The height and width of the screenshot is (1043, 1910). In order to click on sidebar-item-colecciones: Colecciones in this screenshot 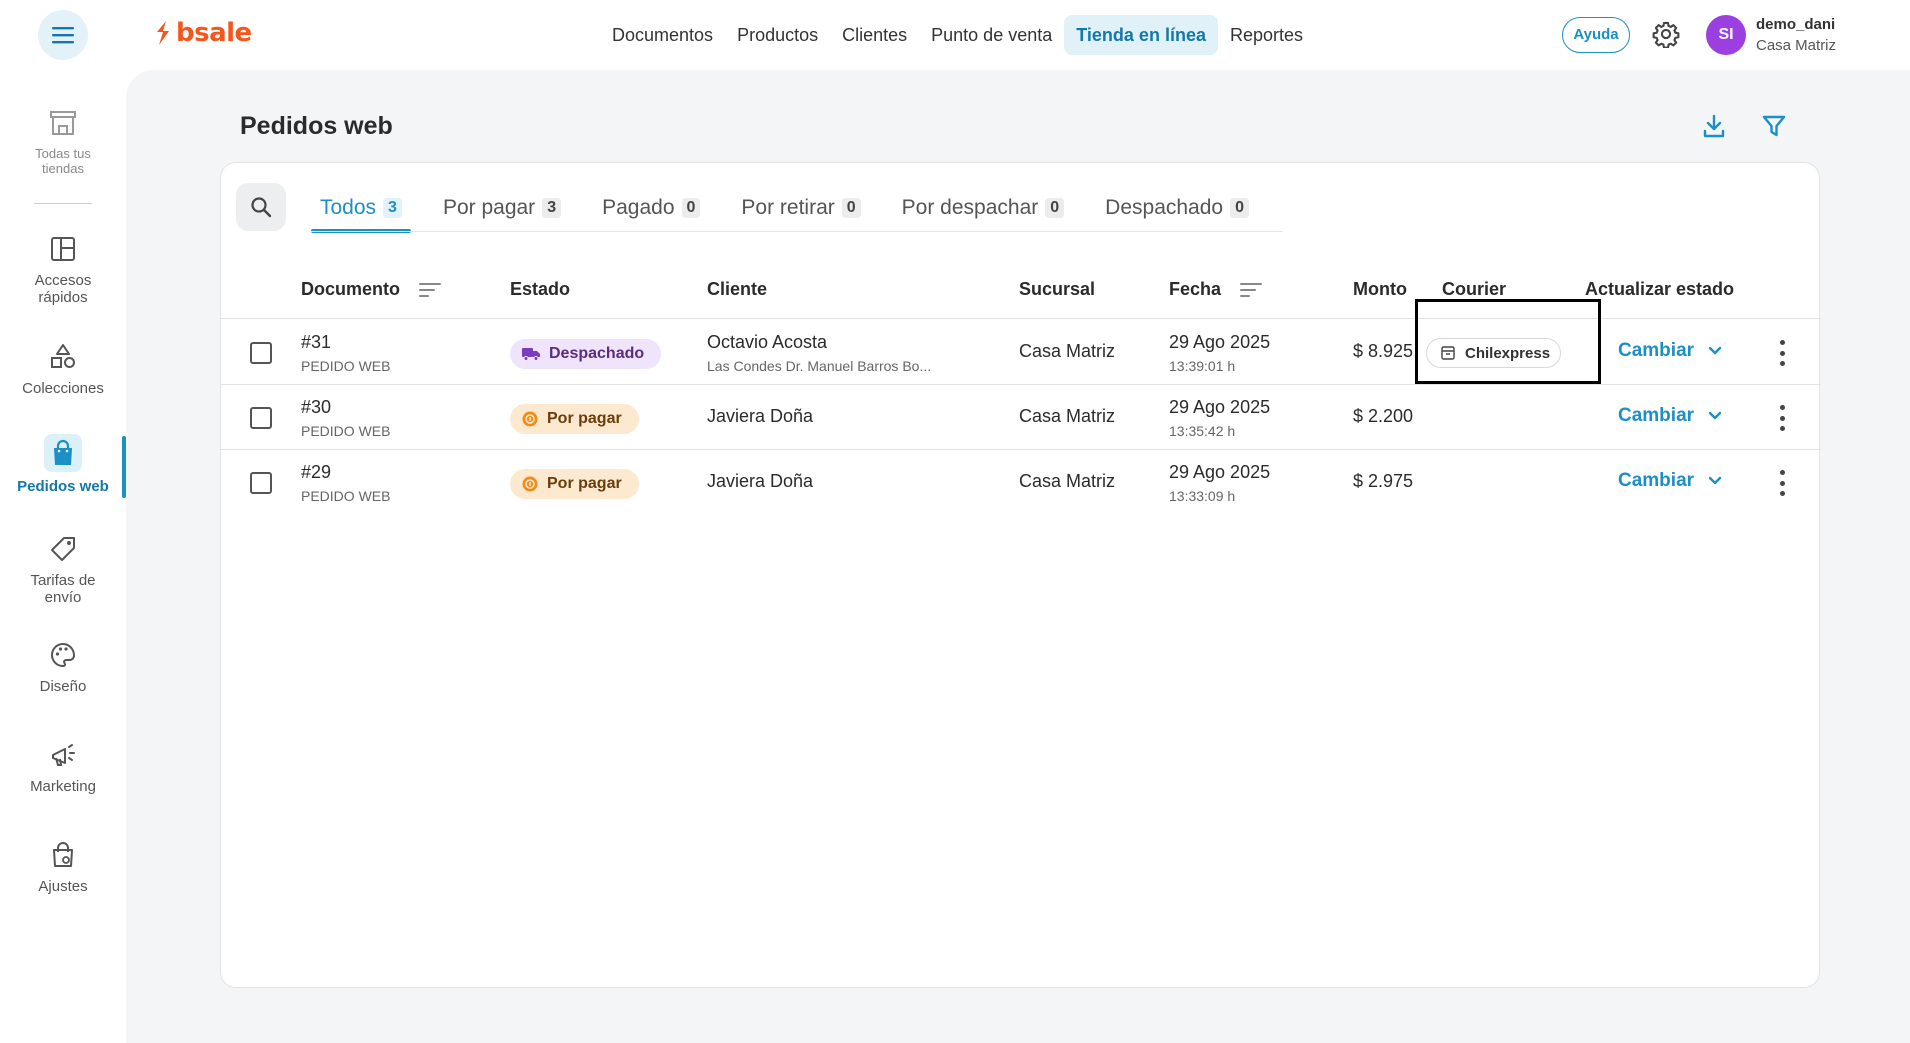, I will do `click(63, 368)`.